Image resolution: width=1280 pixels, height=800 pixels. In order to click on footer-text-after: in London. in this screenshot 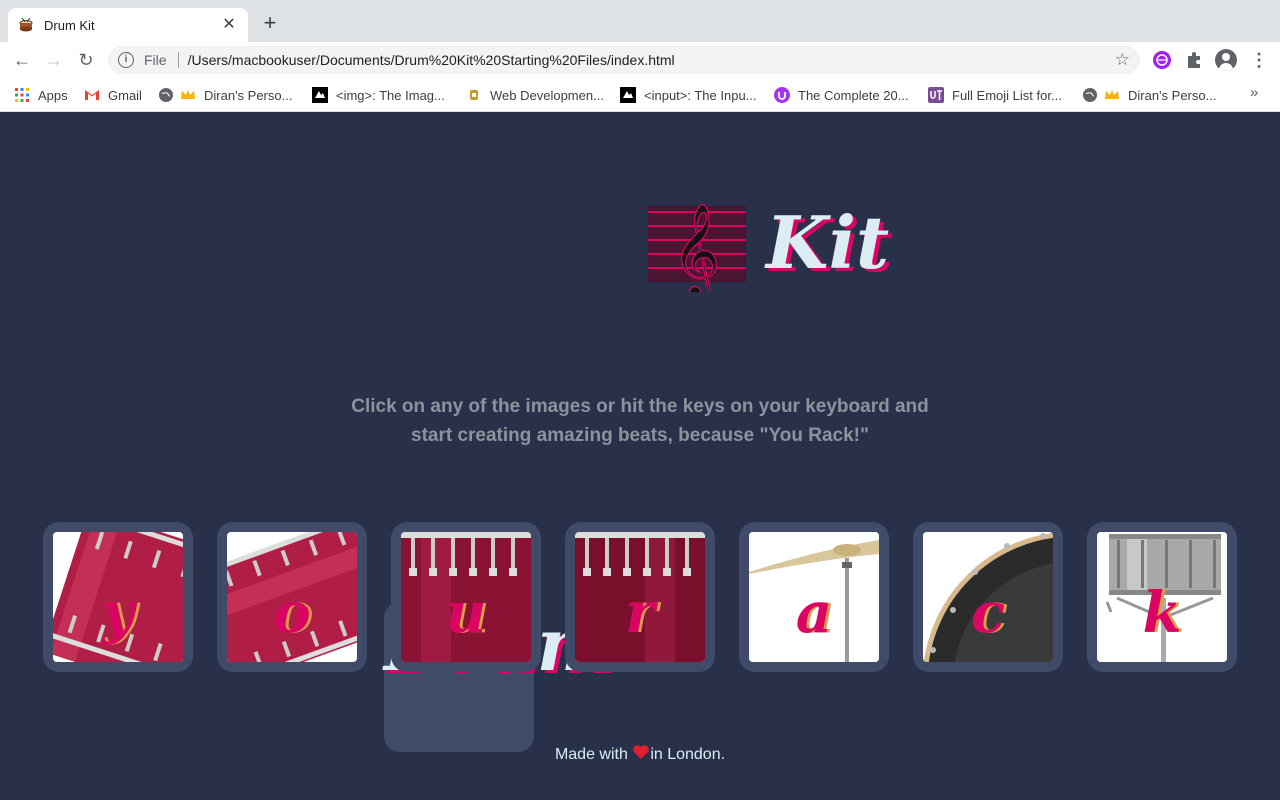, I will do `click(688, 754)`.